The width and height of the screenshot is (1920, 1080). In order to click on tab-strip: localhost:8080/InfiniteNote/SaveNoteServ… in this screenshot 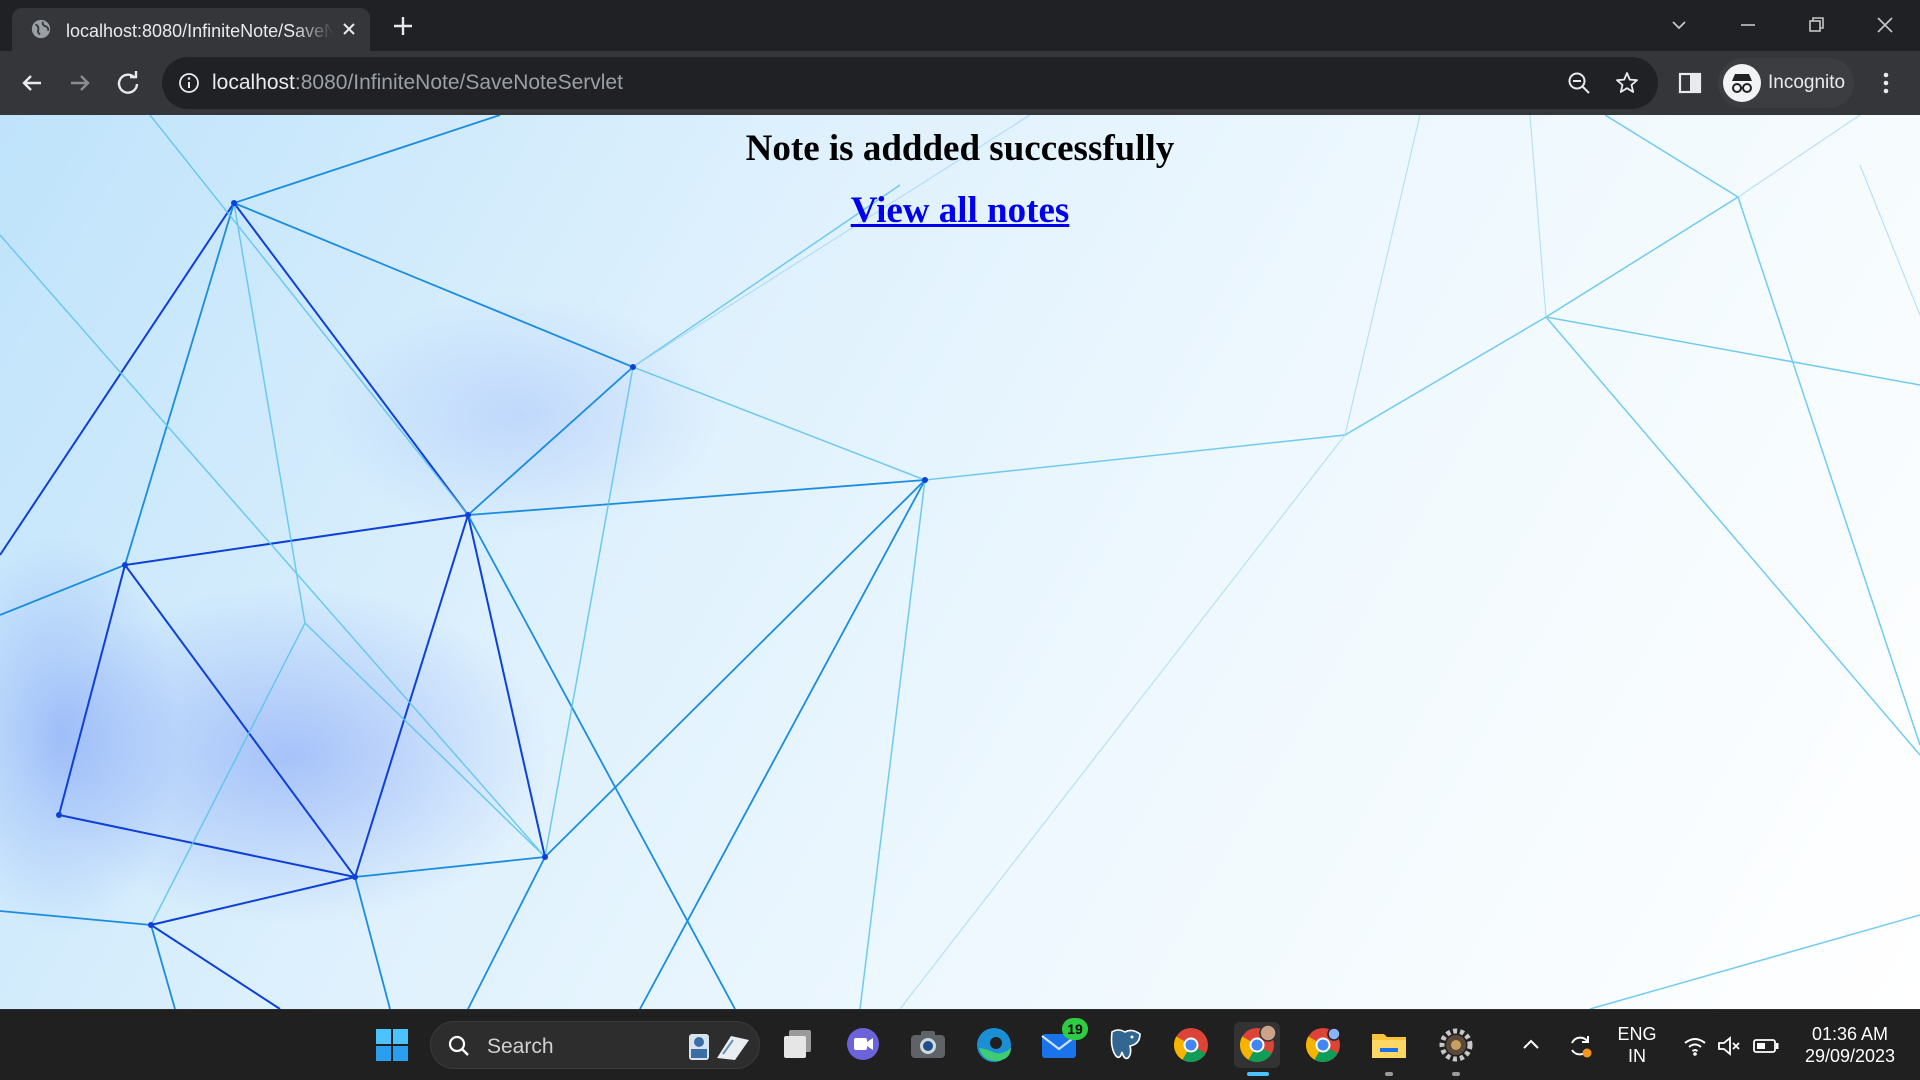, I will do `click(960, 25)`.